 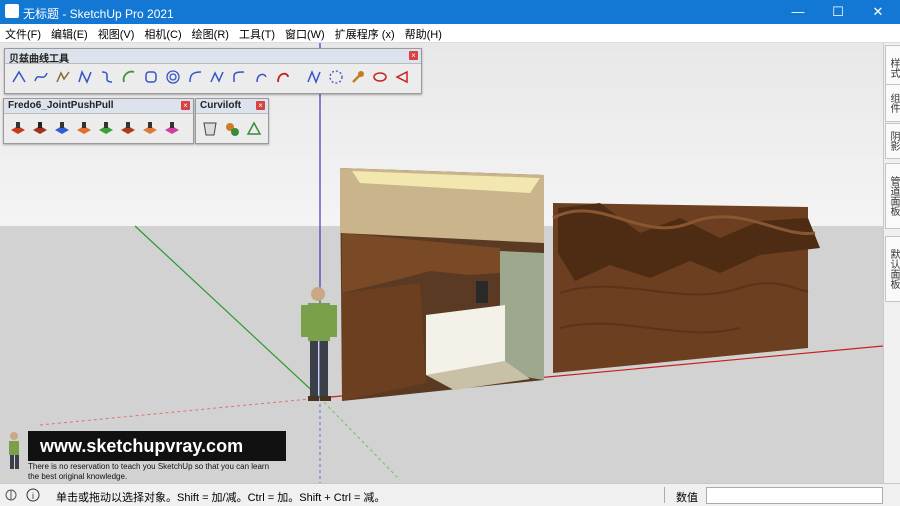 What do you see at coordinates (892, 103) in the screenshot?
I see `tray-tab-components: 组件` at bounding box center [892, 103].